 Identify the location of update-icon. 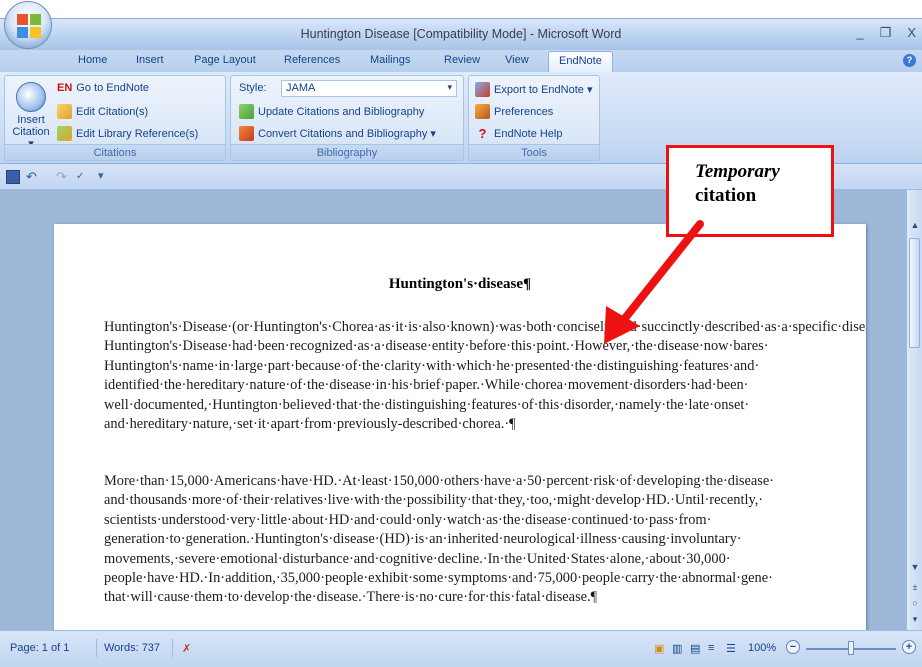
(246, 111).